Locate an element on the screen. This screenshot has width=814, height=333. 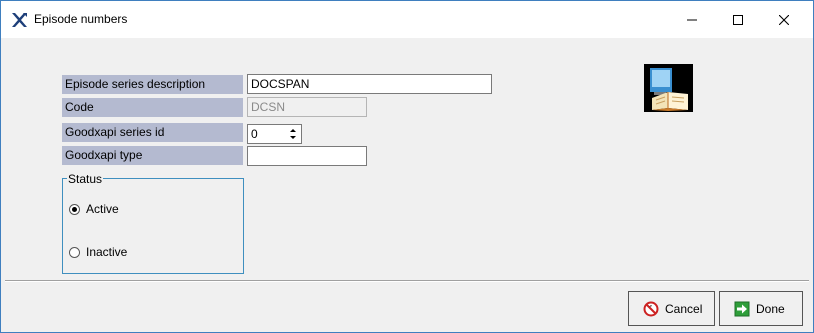
title-bar: Episode numbers is located at coordinates (407, 19).